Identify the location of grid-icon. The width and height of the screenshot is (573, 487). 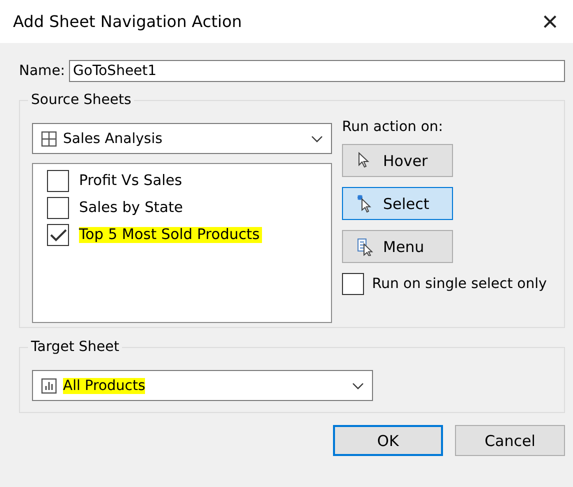
(49, 138).